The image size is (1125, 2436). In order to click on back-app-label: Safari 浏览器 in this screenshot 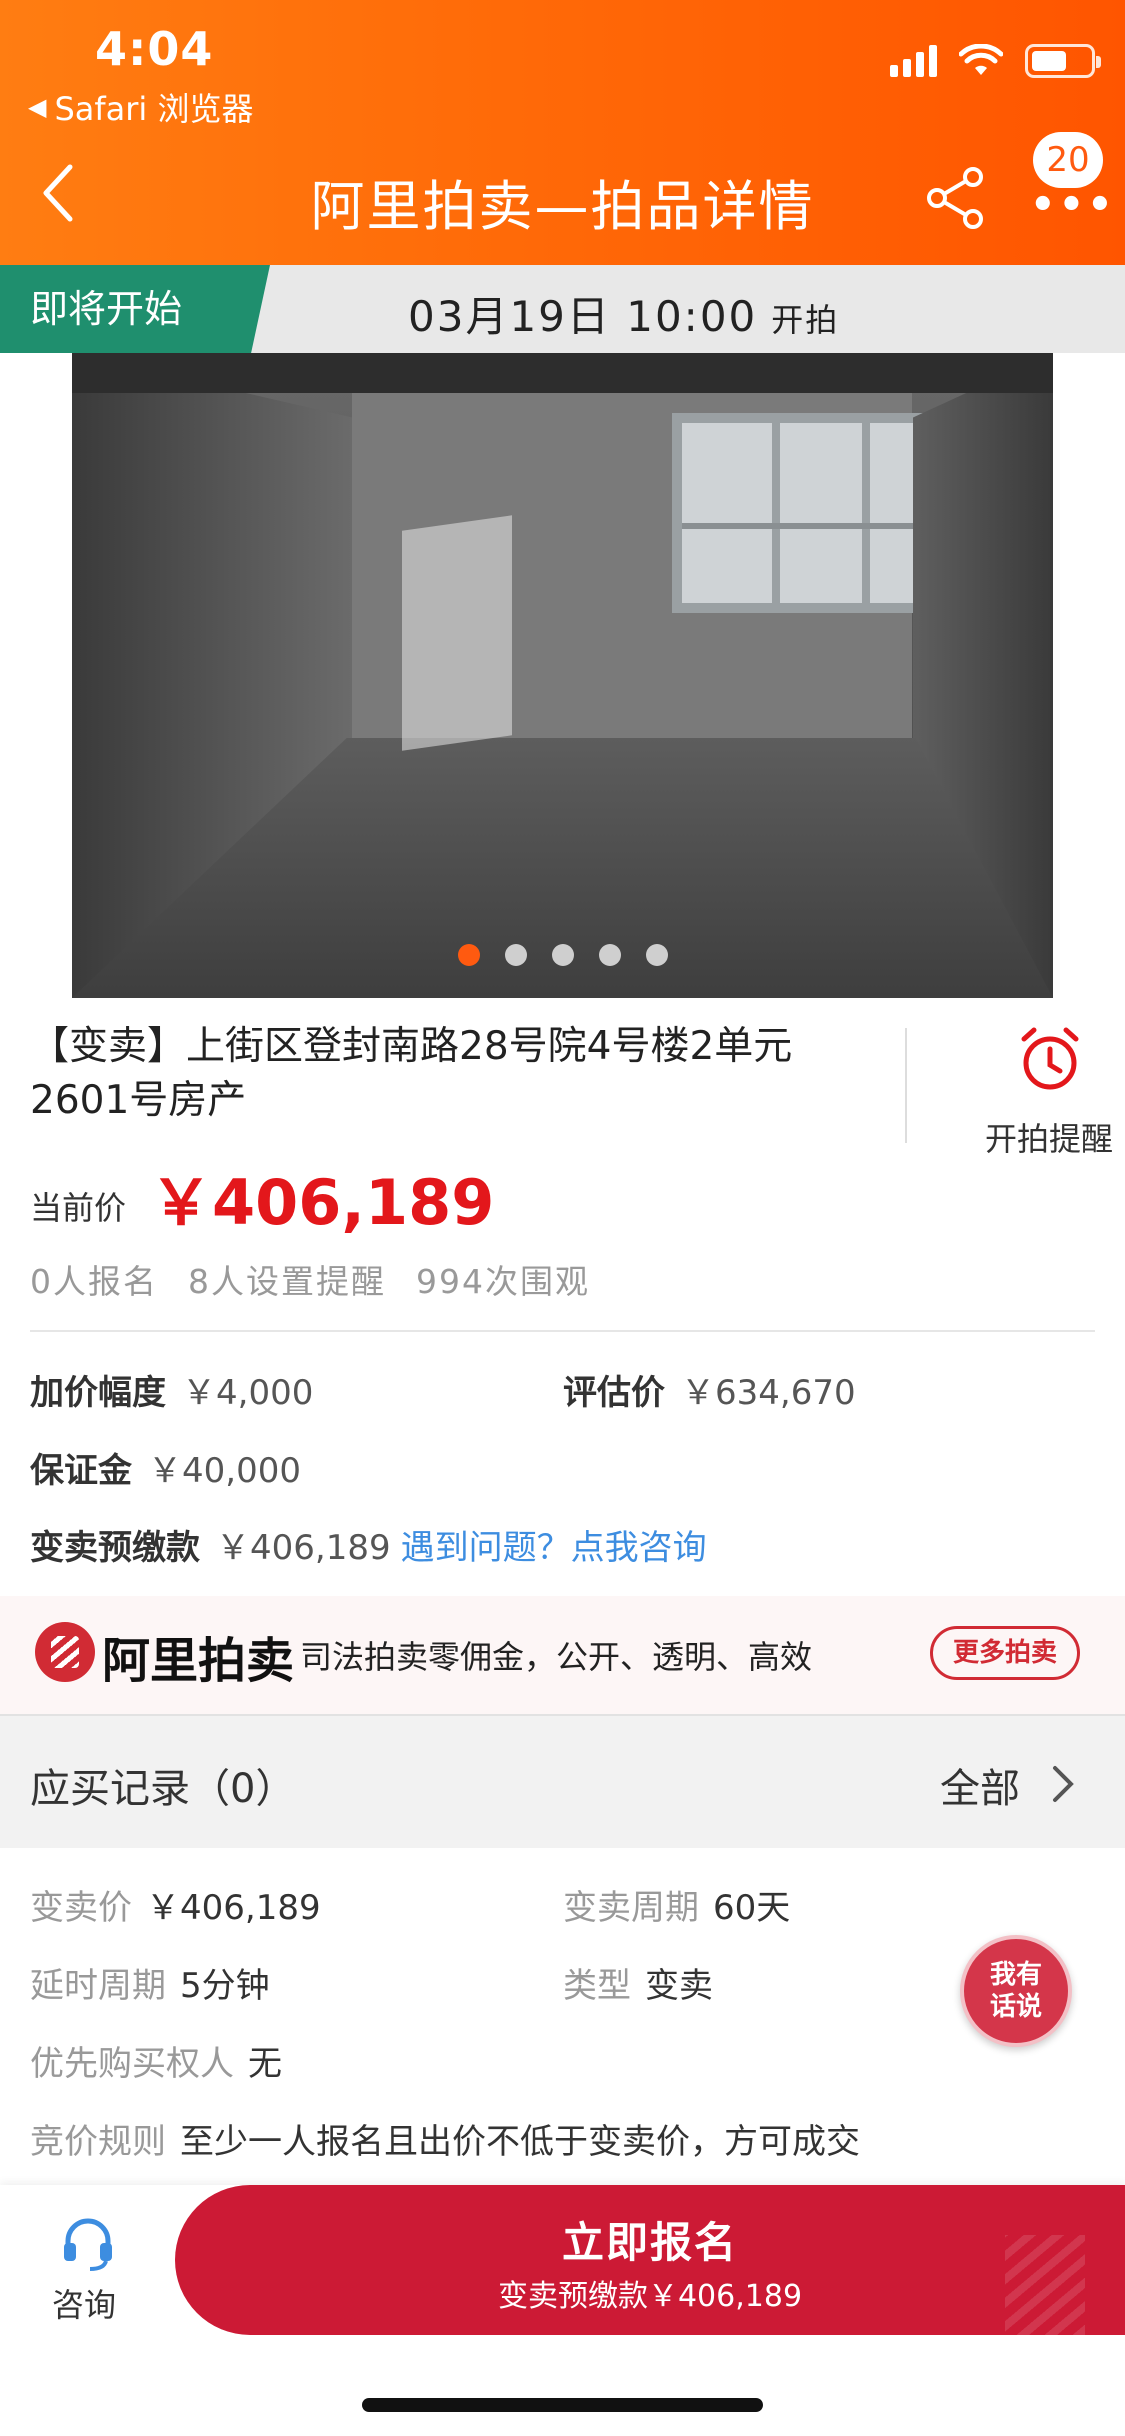, I will do `click(154, 109)`.